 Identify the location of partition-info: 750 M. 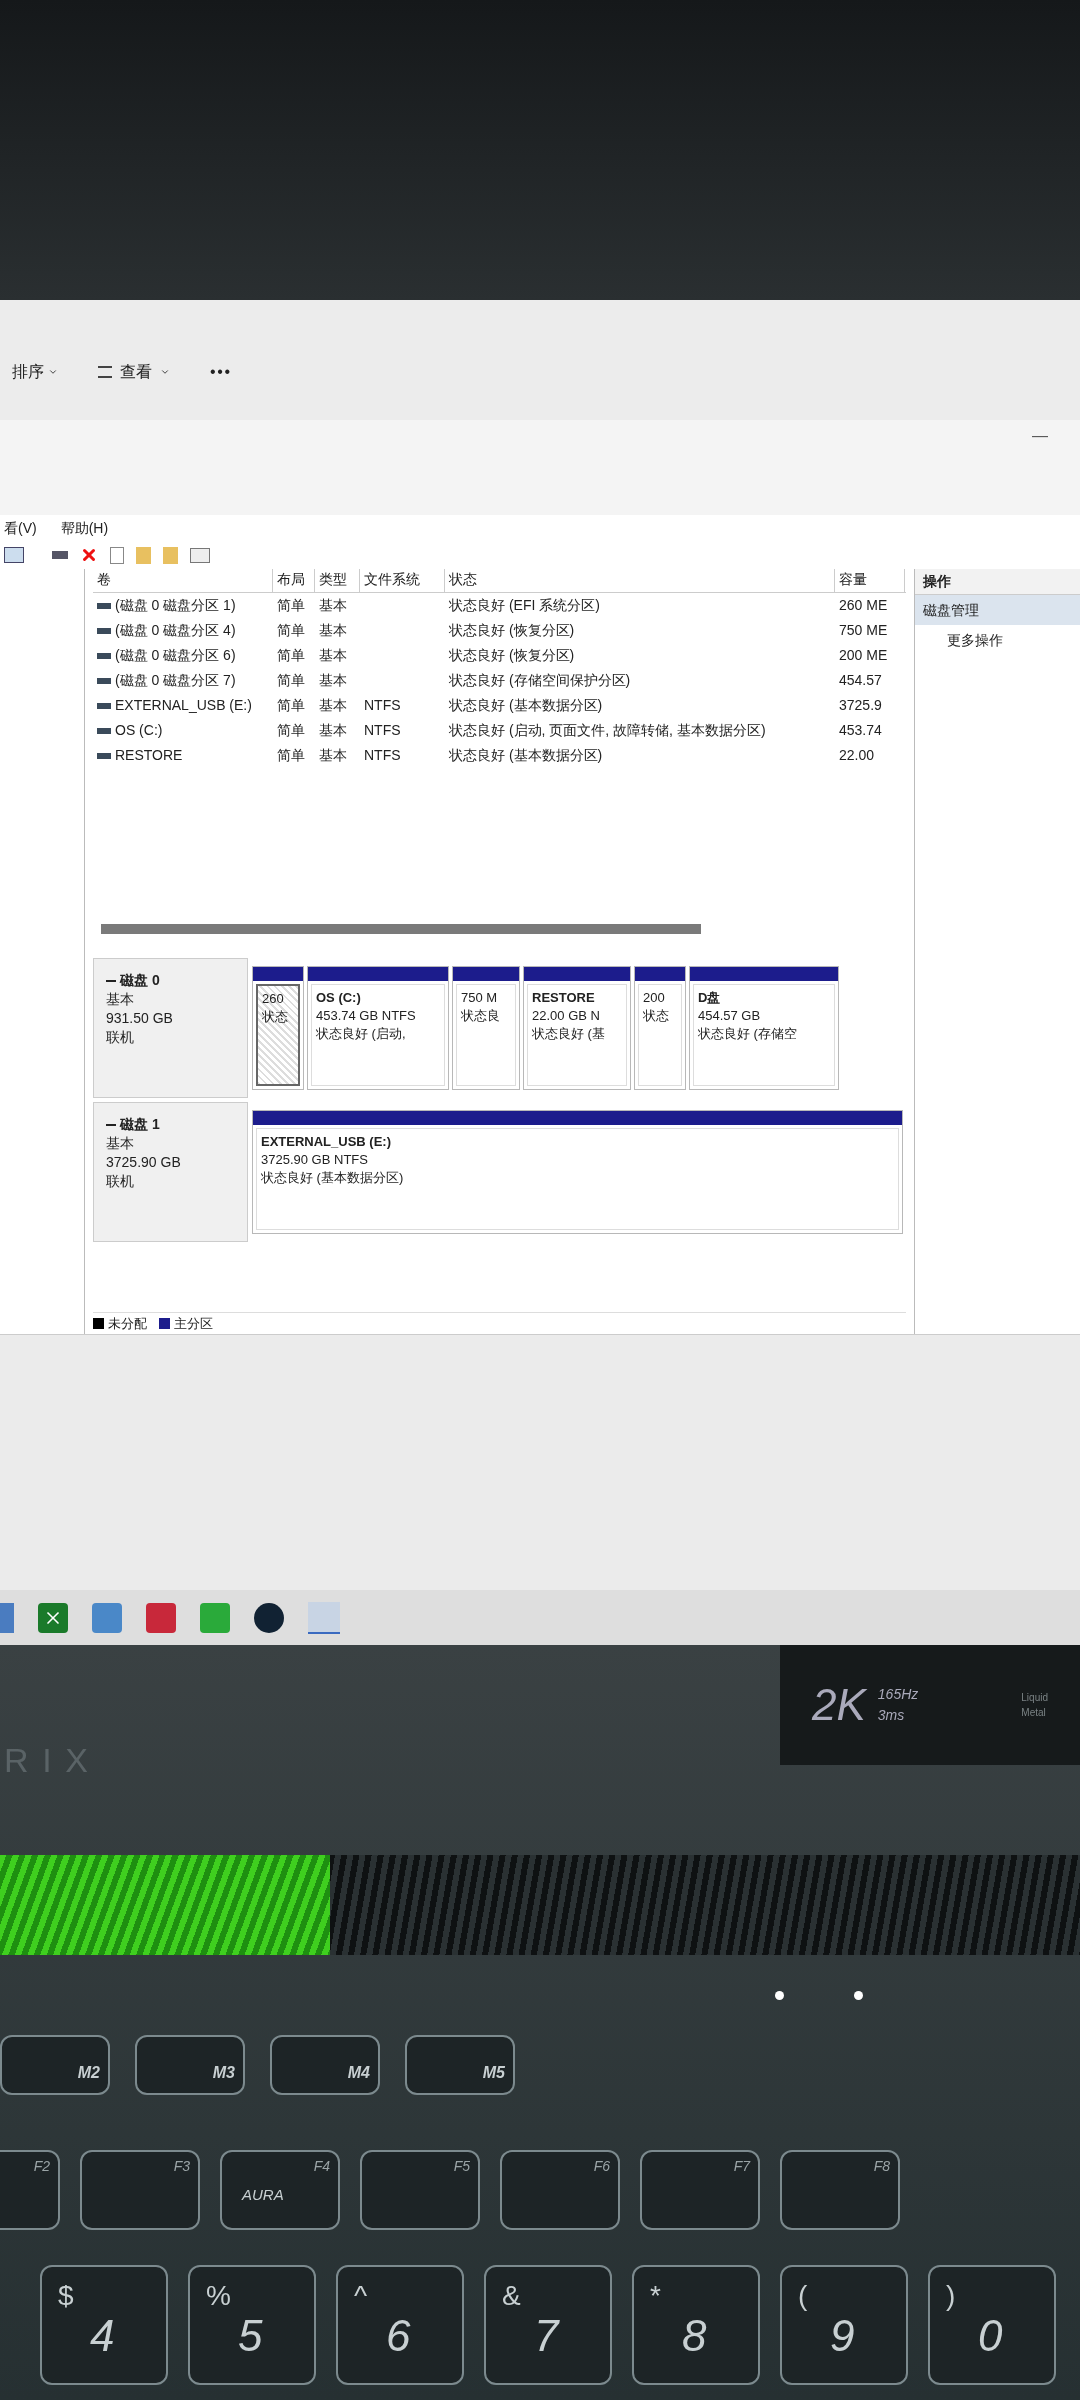
(480, 998).